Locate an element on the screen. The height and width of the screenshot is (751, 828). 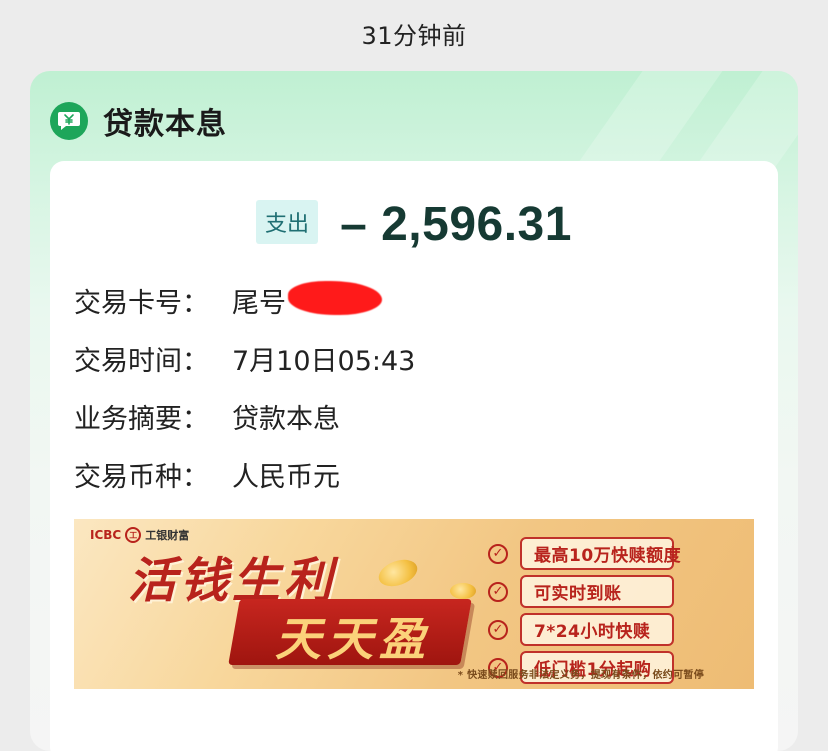
feature-pill: 最高10万快赎额度 is located at coordinates (600, 553).